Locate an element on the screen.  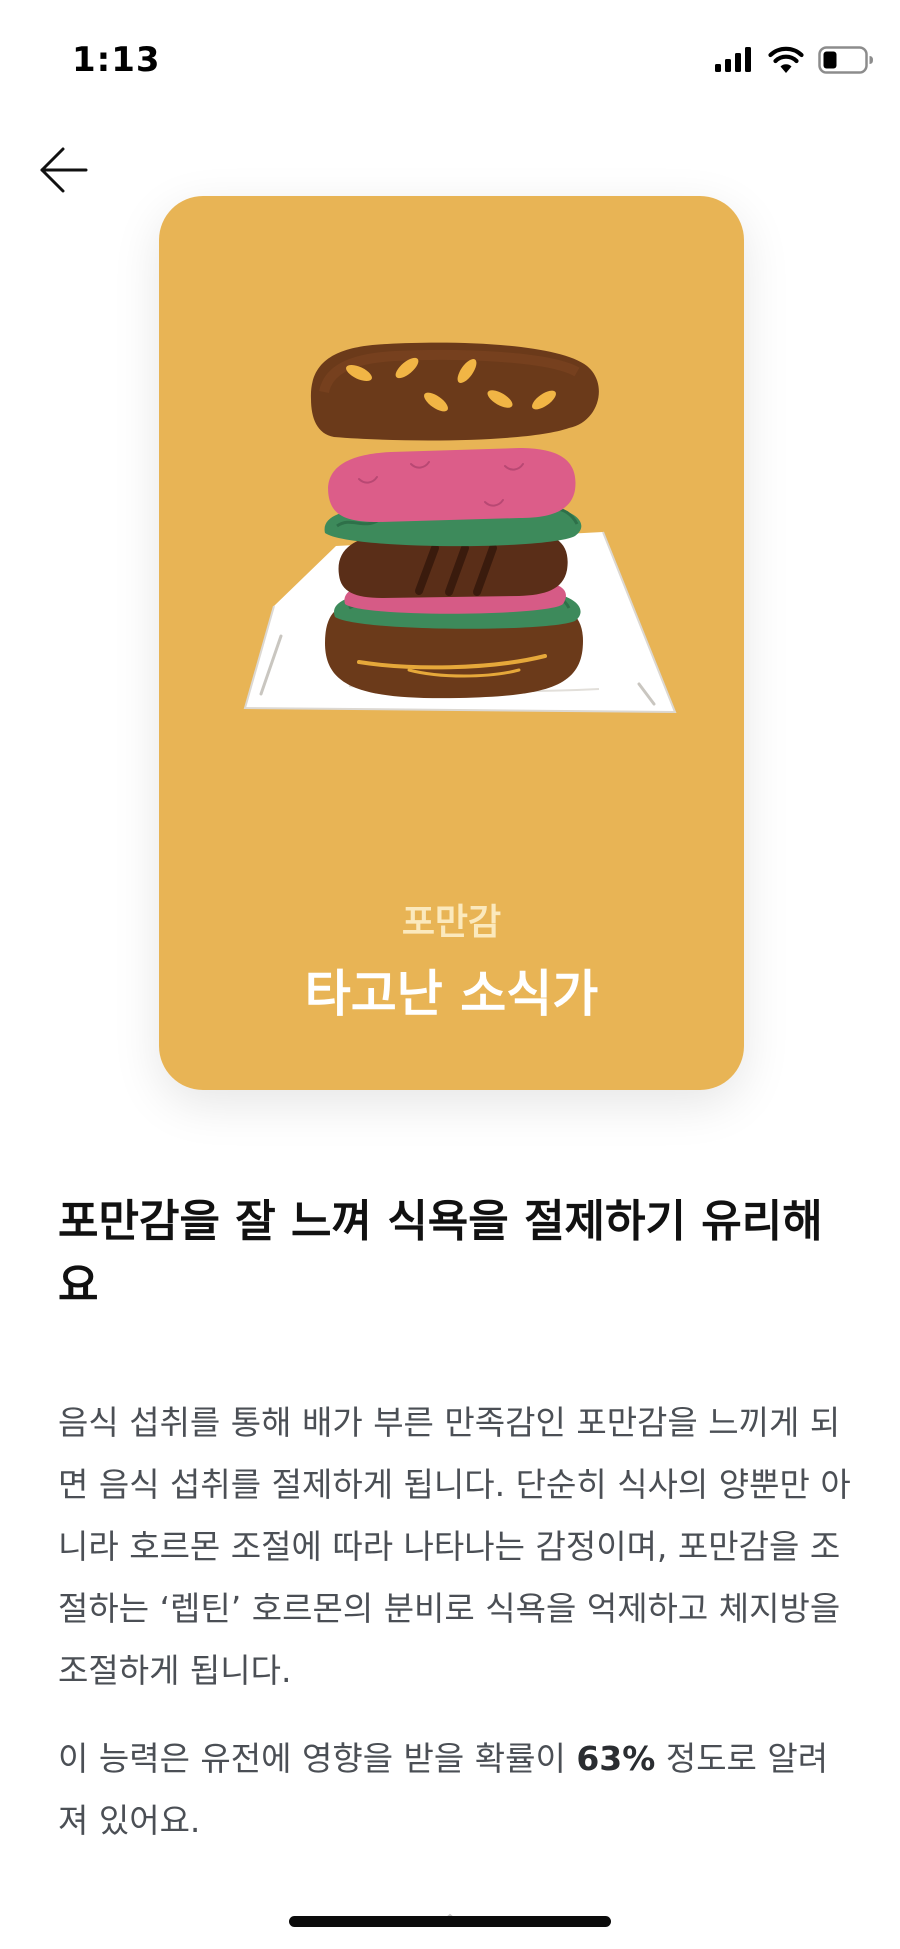
card-subtitle: 포만감 is located at coordinates (451, 922).